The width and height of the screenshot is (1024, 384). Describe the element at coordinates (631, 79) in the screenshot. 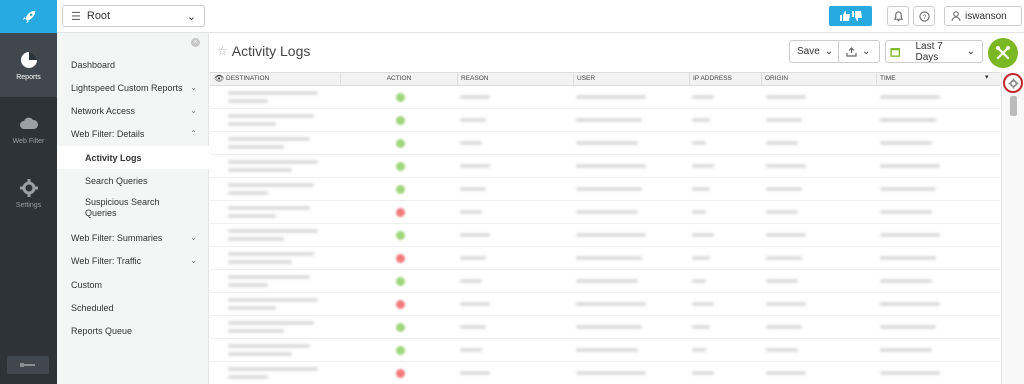

I see `col-user: User` at that location.